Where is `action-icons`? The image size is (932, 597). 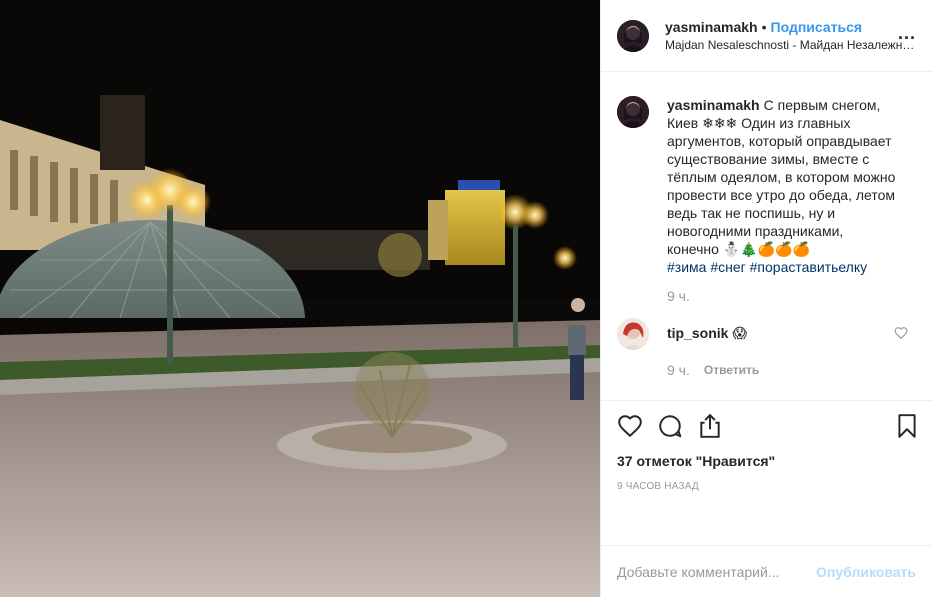
action-icons is located at coordinates (766, 426).